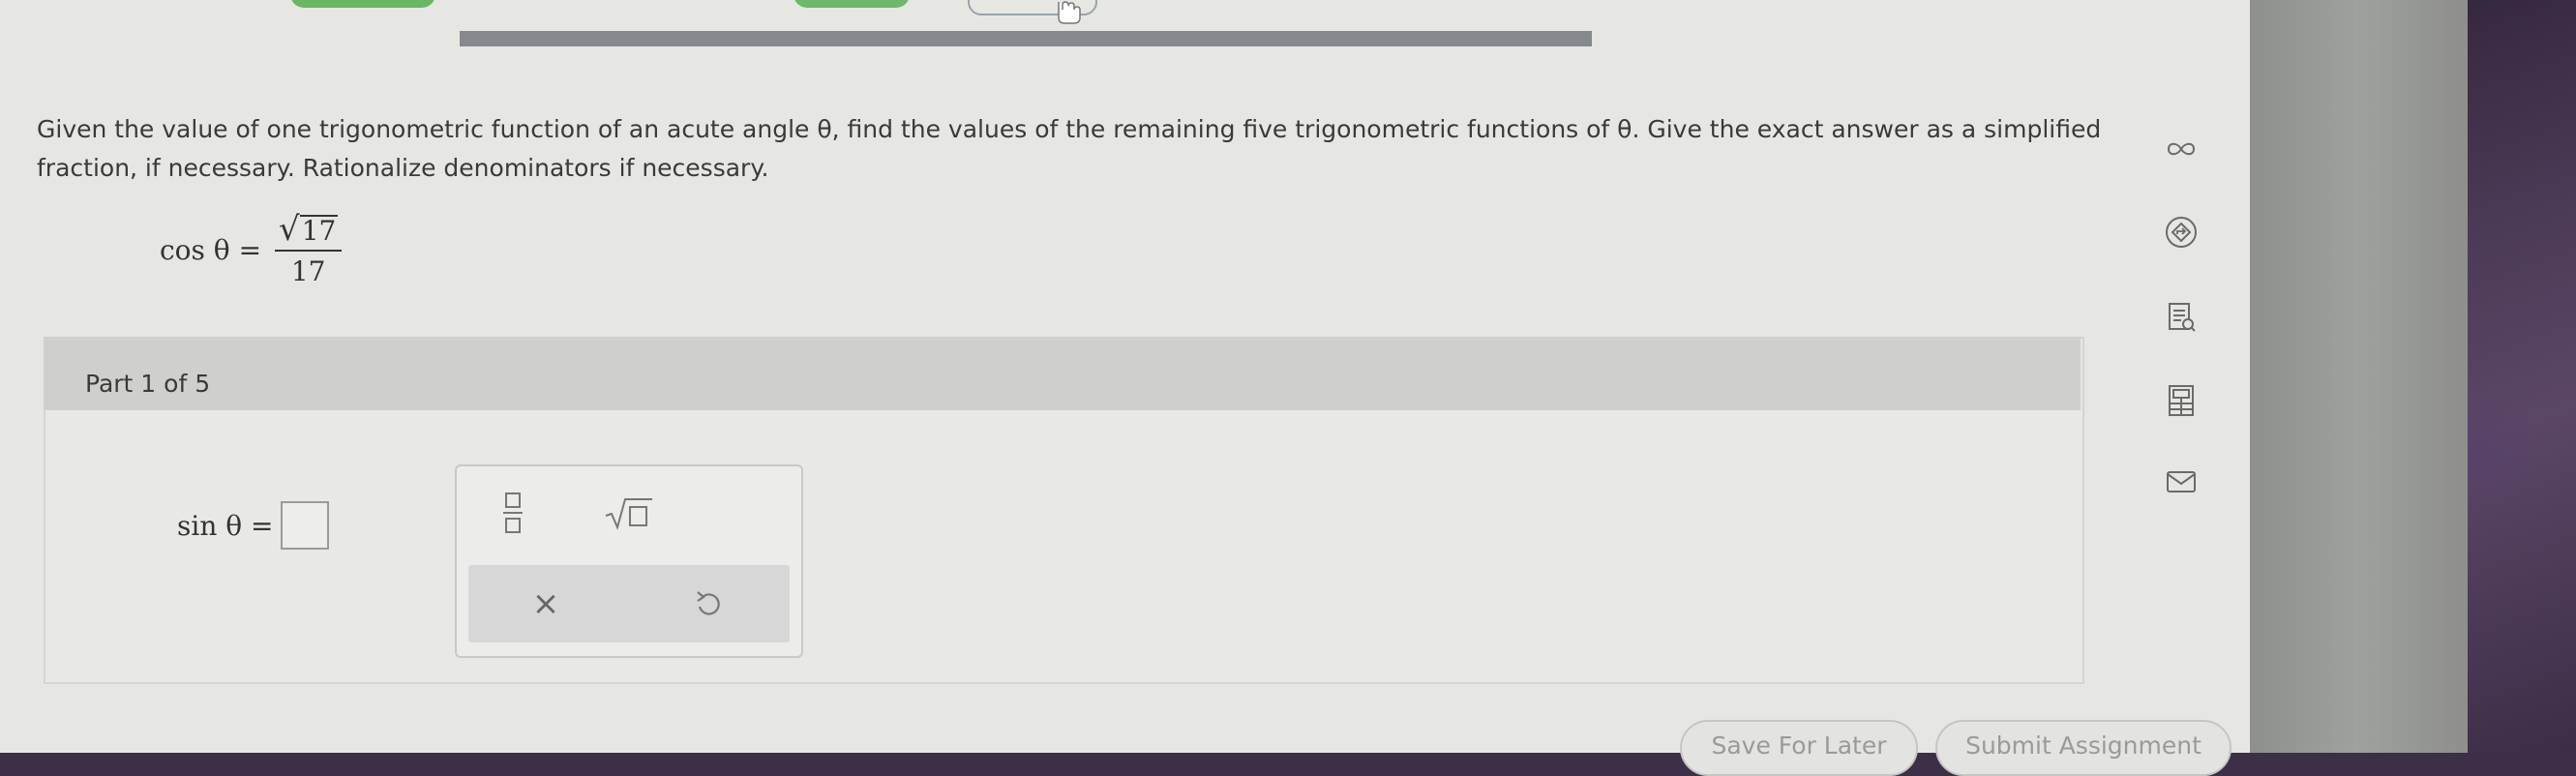 This screenshot has height=776, width=2576. Describe the element at coordinates (319, 231) in the screenshot. I see `given-numerator: 17` at that location.